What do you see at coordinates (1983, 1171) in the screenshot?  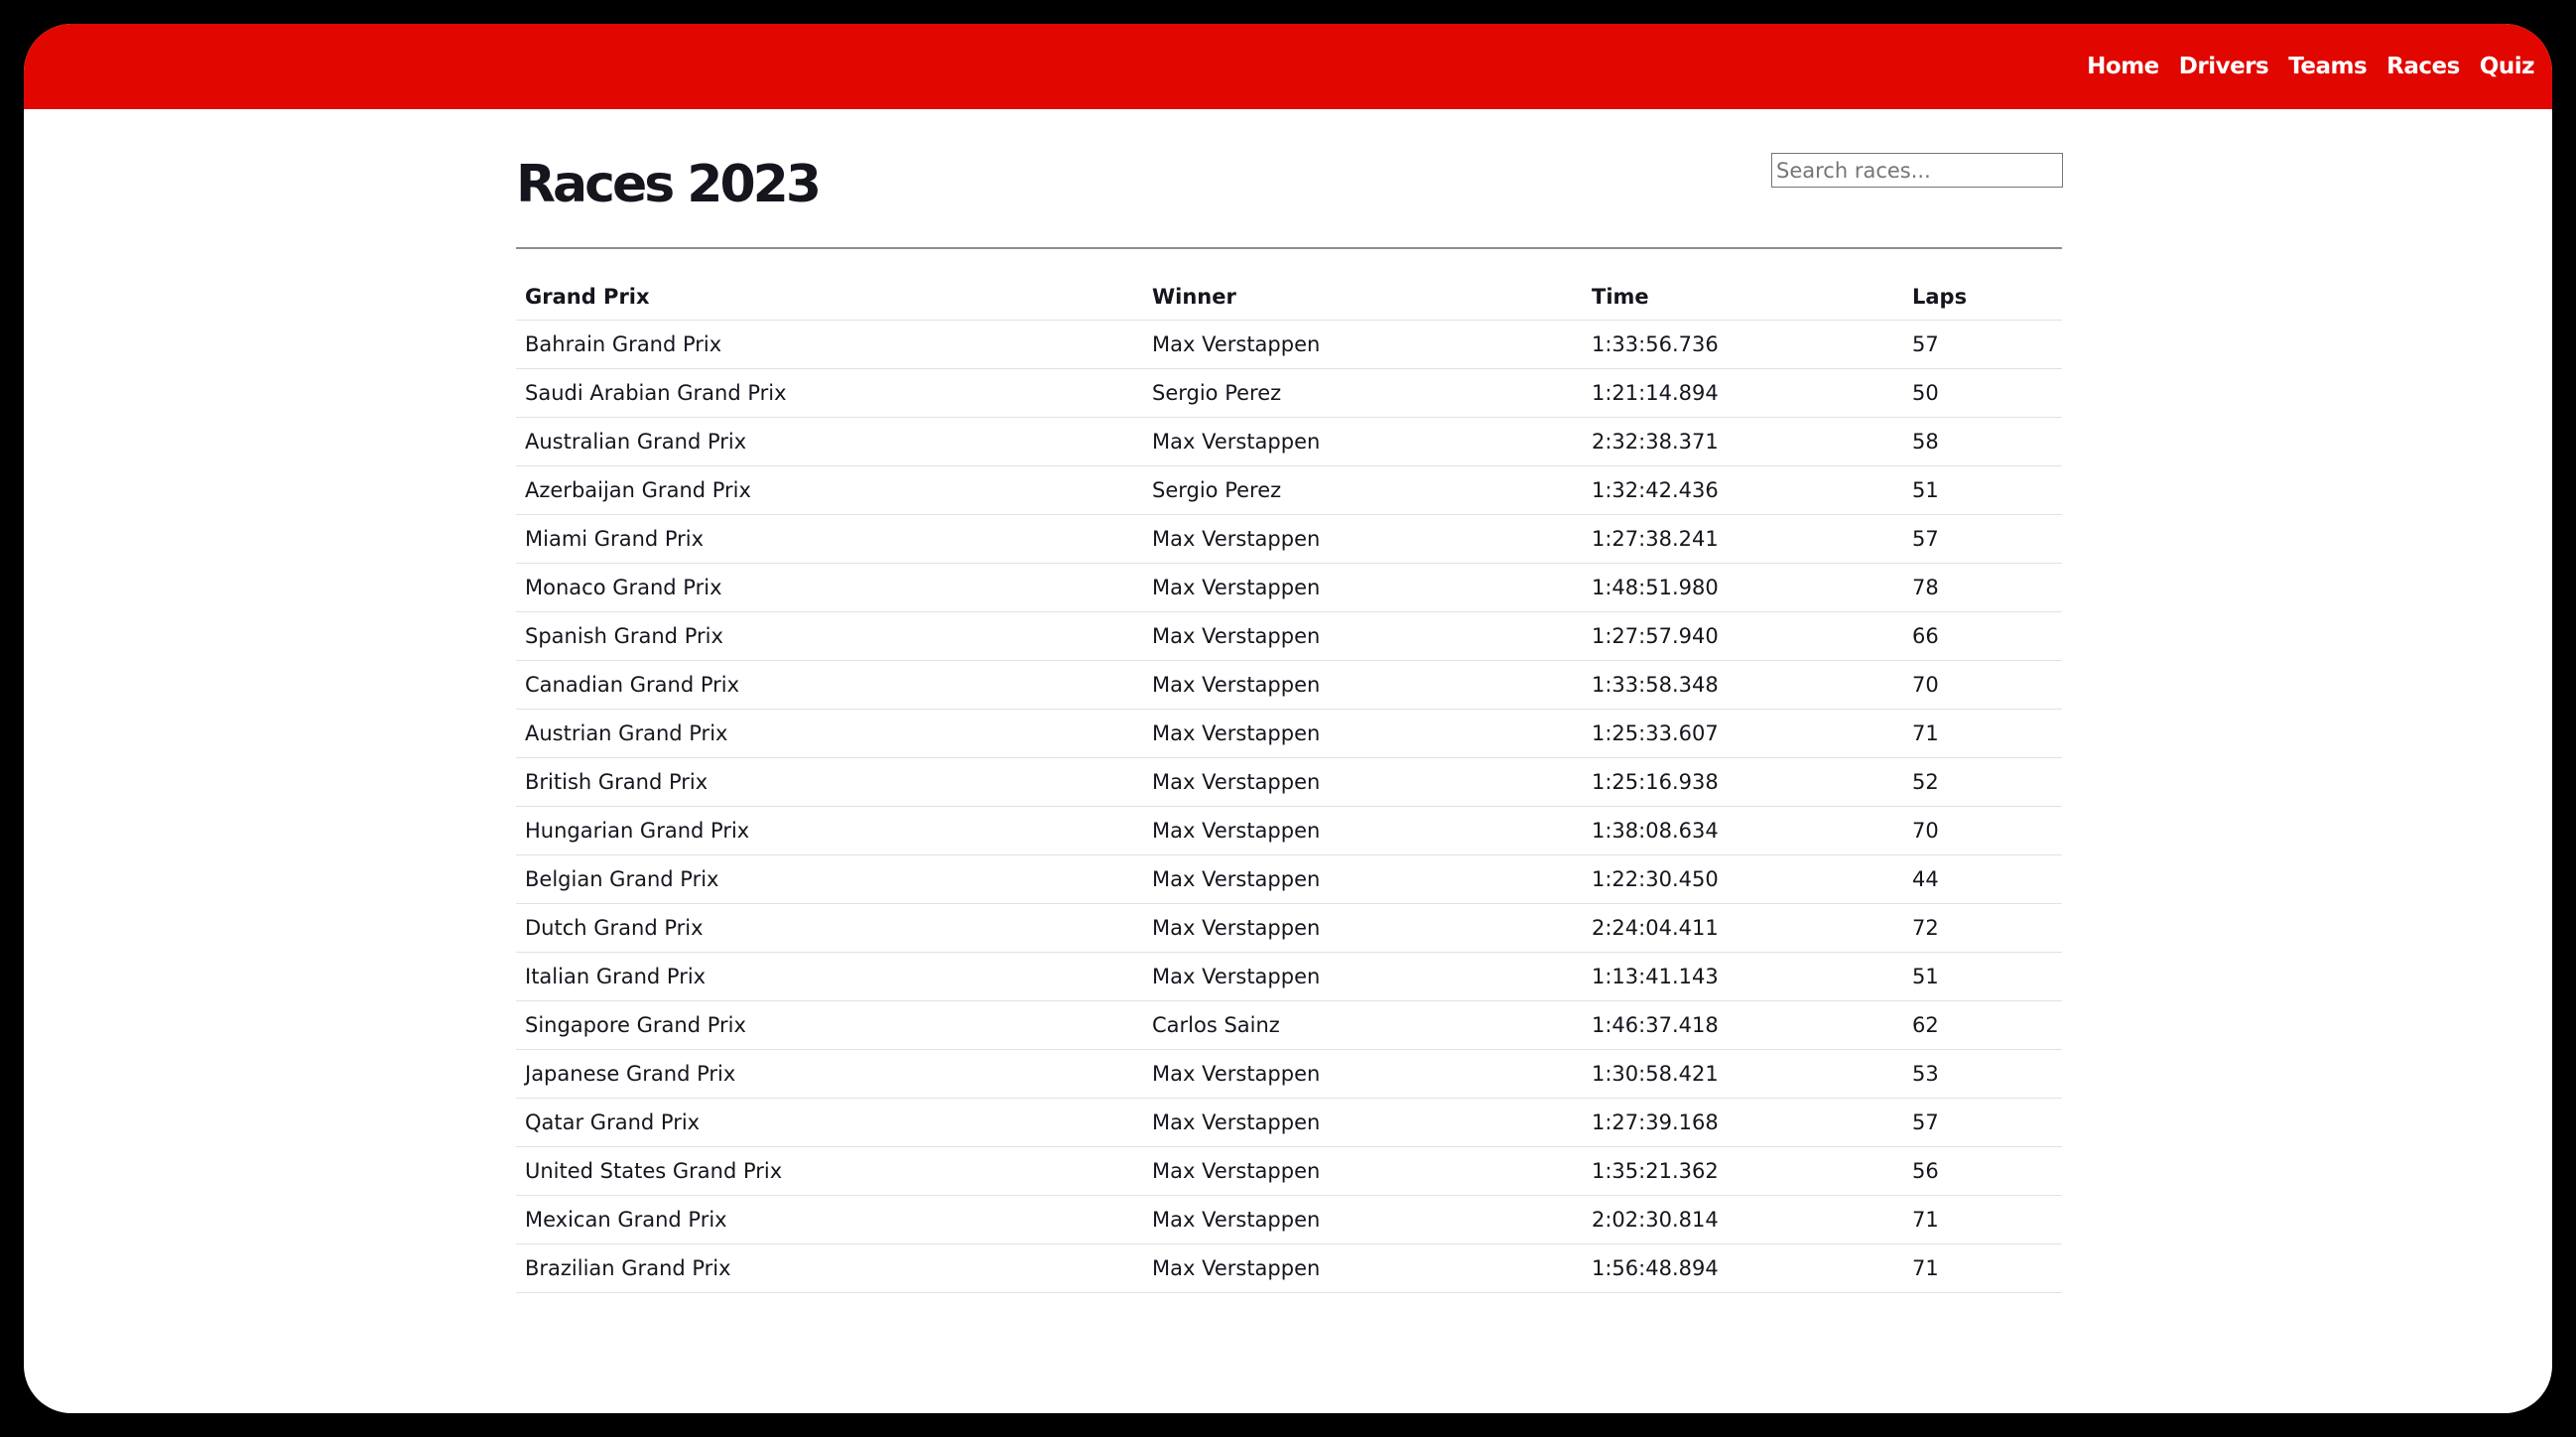 I see `laps-cell: 56` at bounding box center [1983, 1171].